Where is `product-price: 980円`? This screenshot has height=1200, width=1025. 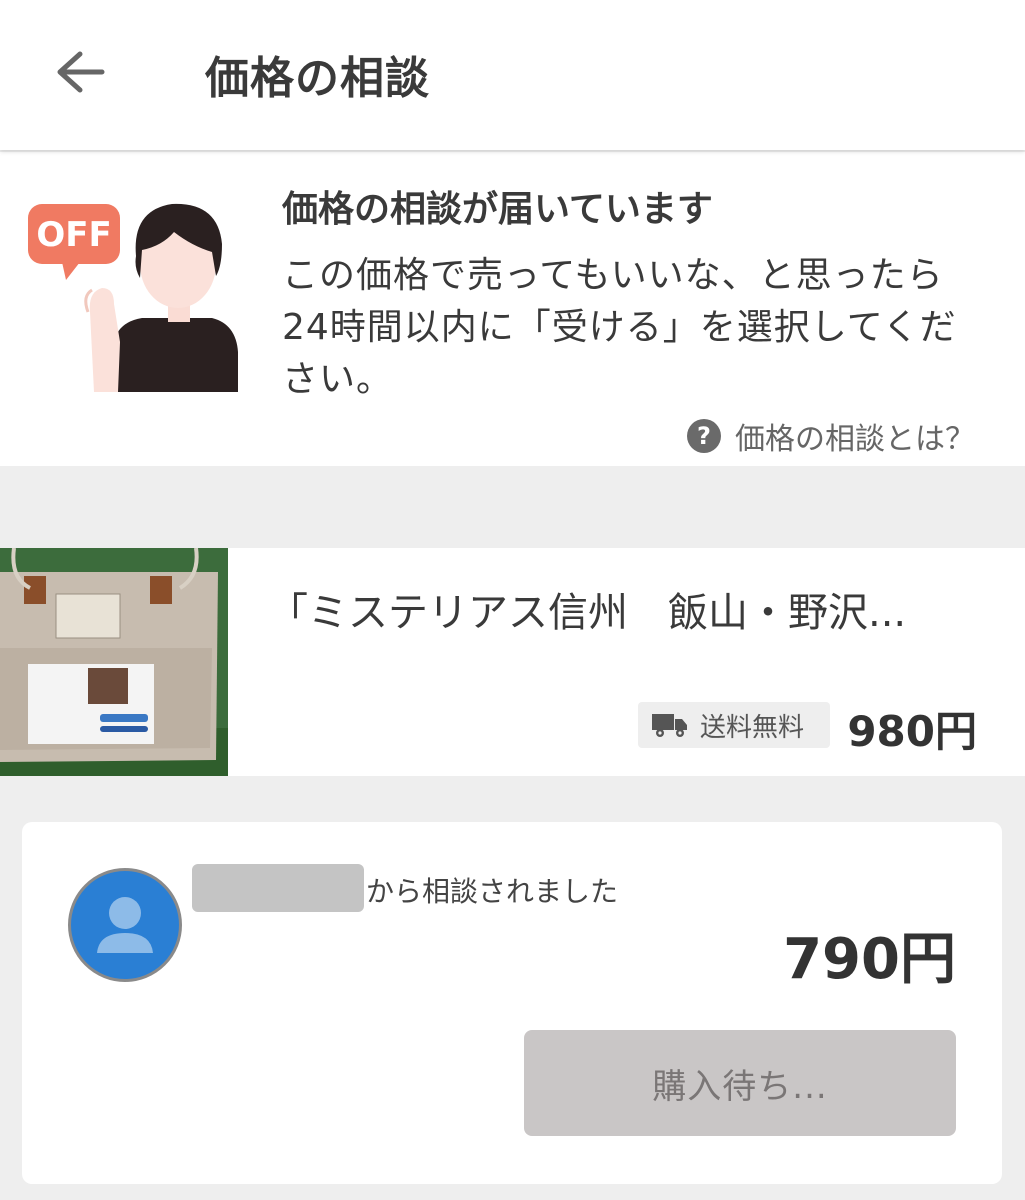
product-price: 980円 is located at coordinates (912, 731).